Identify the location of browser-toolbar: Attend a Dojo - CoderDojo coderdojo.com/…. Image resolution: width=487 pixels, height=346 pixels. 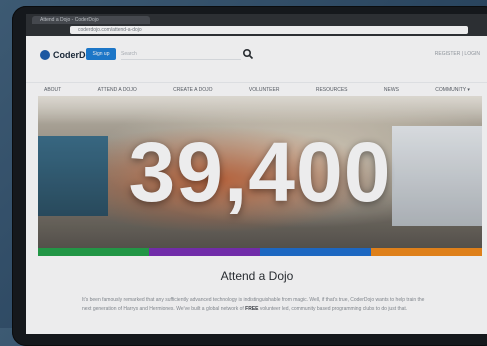
(256, 25).